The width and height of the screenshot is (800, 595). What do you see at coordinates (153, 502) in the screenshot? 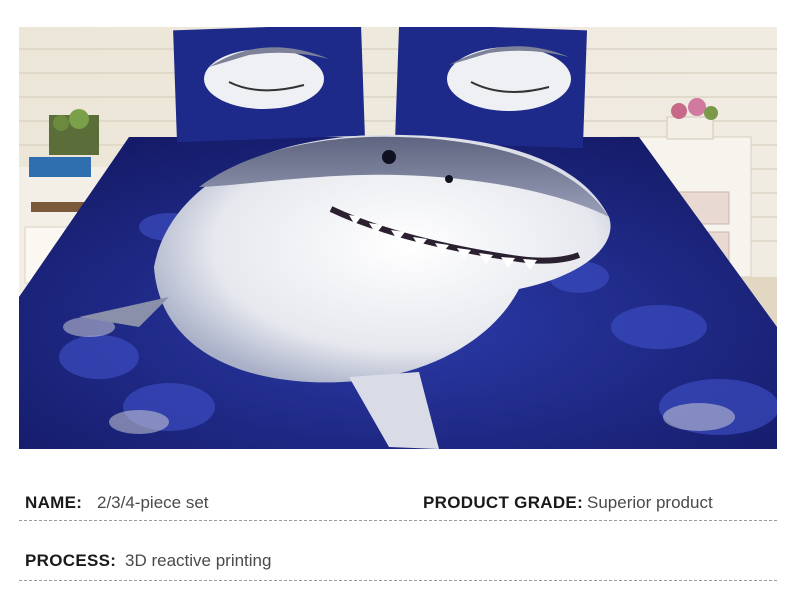
I see `name-value: 2/3/4-piece set` at bounding box center [153, 502].